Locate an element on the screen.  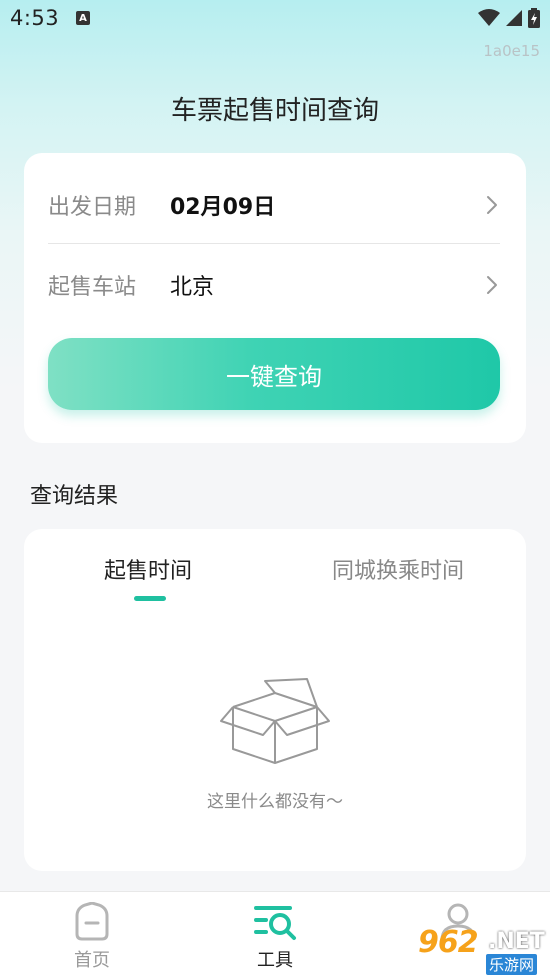
battery-icon is located at coordinates (534, 18).